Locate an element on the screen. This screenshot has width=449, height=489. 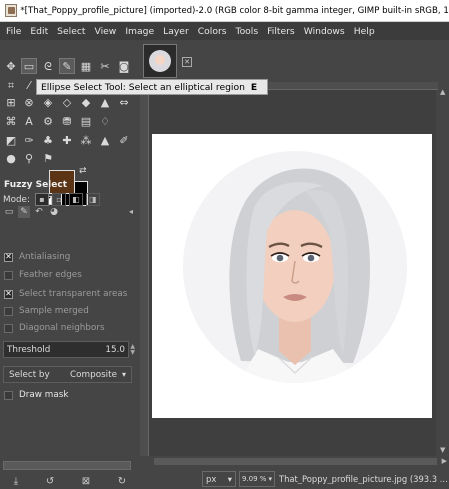
vertical-ruler is located at coordinates (144, 273).